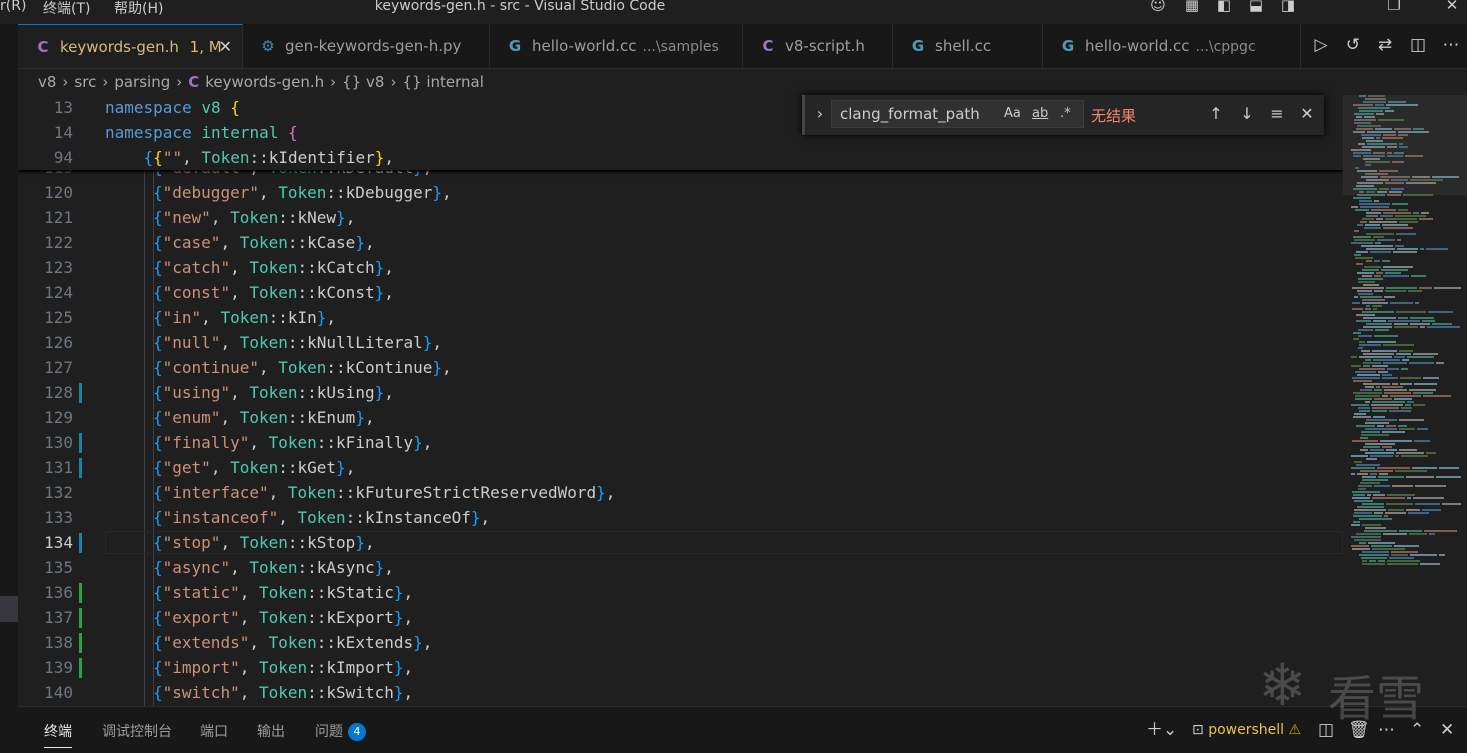 This screenshot has width=1467, height=753. What do you see at coordinates (283, 617) in the screenshot?
I see `code-text: {"export", Token::kExport},` at bounding box center [283, 617].